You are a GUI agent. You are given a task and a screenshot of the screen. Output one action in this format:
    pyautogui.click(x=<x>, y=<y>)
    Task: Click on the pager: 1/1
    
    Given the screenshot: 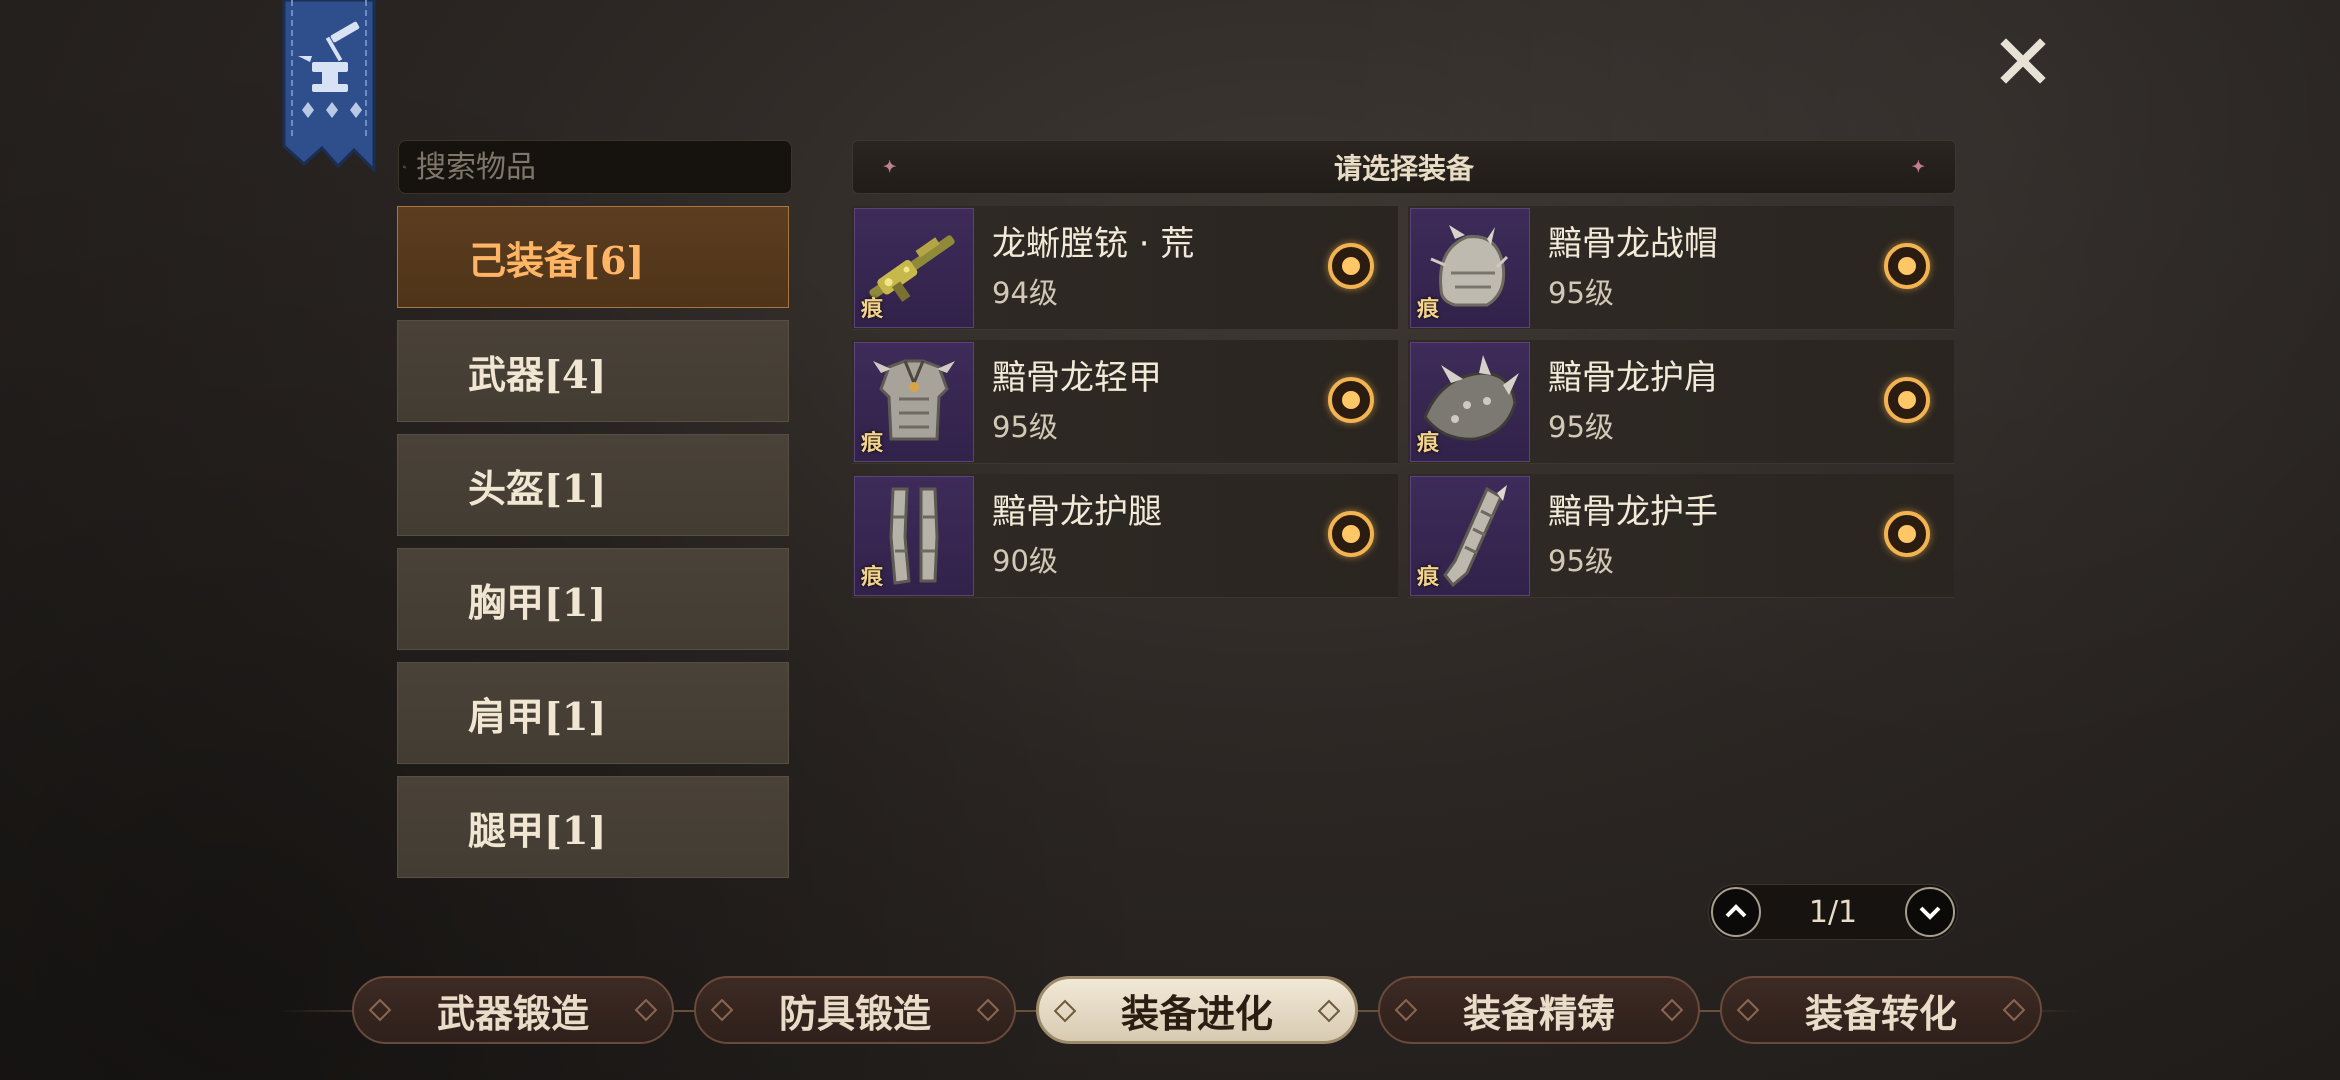 What is the action you would take?
    pyautogui.click(x=1833, y=912)
    